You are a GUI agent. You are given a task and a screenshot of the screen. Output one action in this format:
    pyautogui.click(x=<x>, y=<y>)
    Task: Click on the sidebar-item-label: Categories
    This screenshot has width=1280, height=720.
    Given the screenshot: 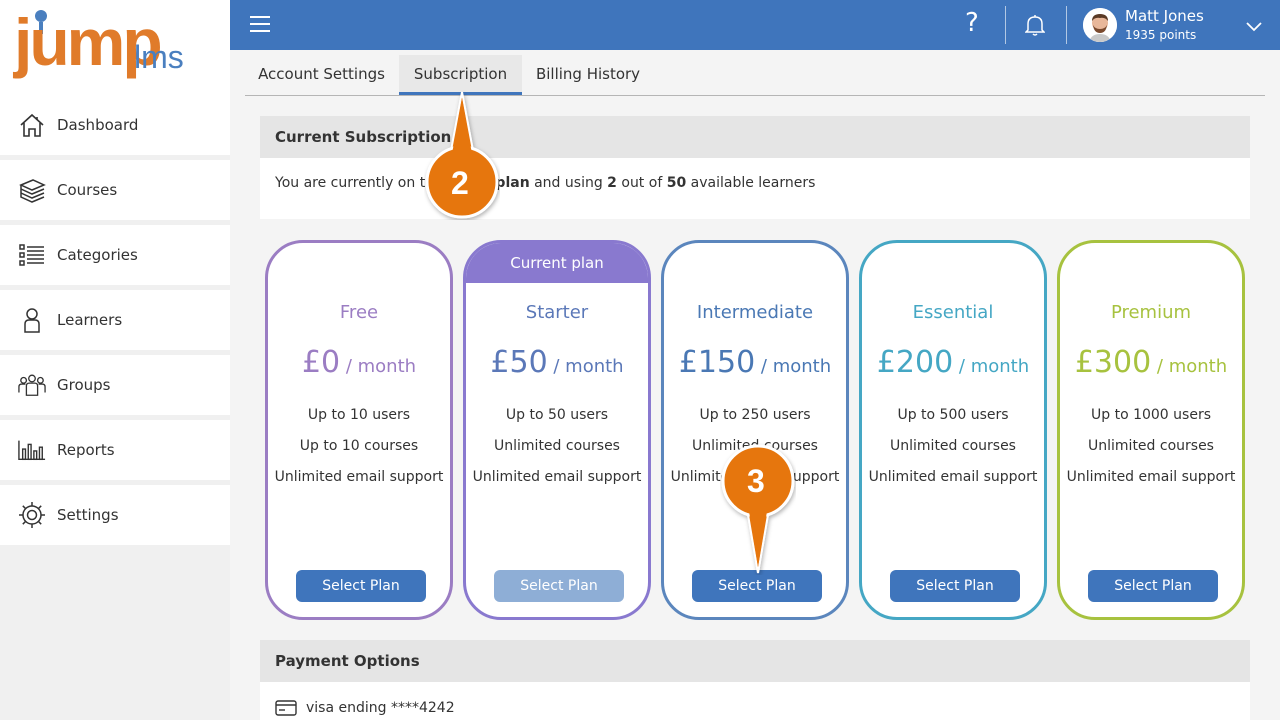 What is the action you would take?
    pyautogui.click(x=97, y=255)
    